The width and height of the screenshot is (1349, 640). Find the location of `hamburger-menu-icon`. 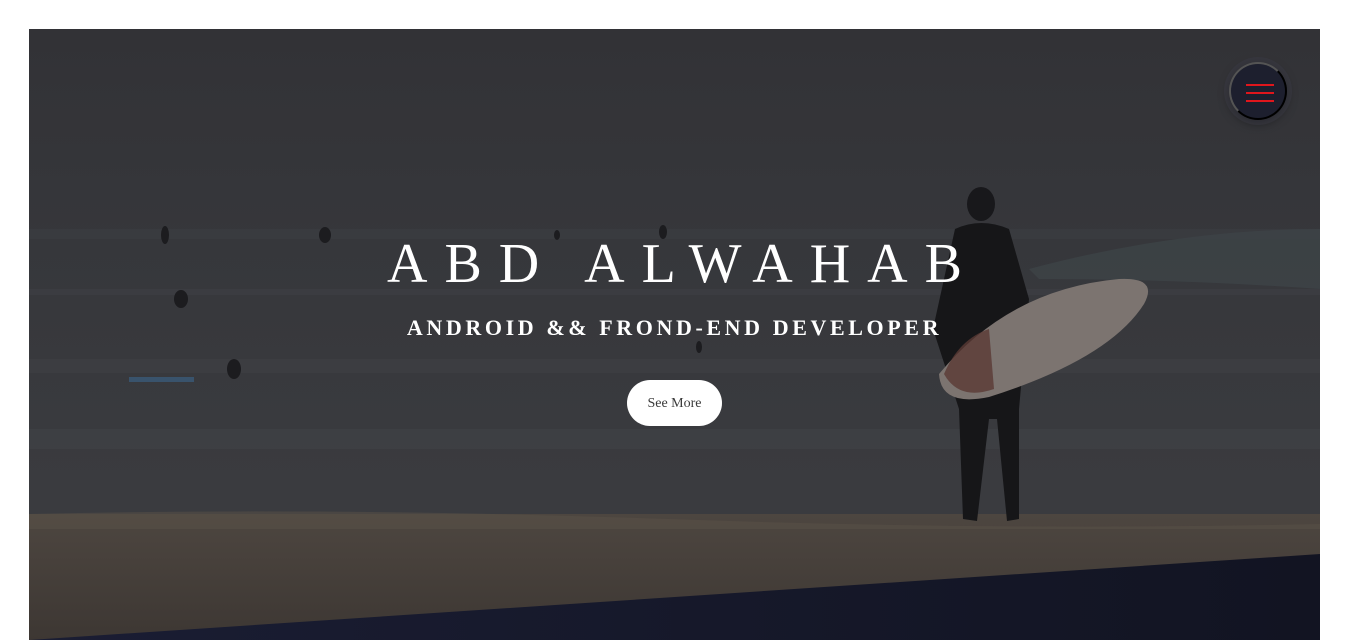

hamburger-menu-icon is located at coordinates (1260, 85).